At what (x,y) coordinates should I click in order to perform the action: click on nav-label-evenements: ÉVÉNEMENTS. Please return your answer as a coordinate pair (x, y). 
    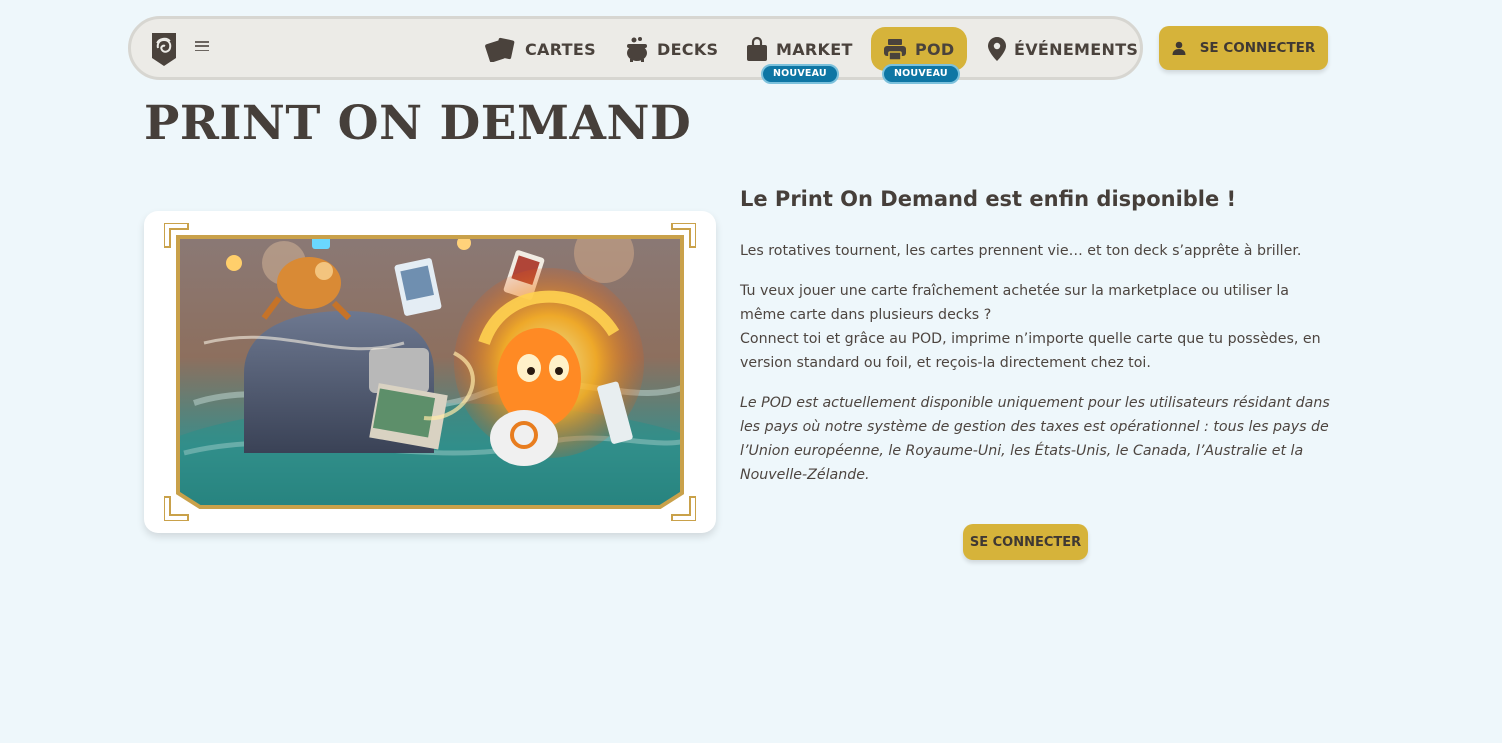
    Looking at the image, I should click on (1076, 49).